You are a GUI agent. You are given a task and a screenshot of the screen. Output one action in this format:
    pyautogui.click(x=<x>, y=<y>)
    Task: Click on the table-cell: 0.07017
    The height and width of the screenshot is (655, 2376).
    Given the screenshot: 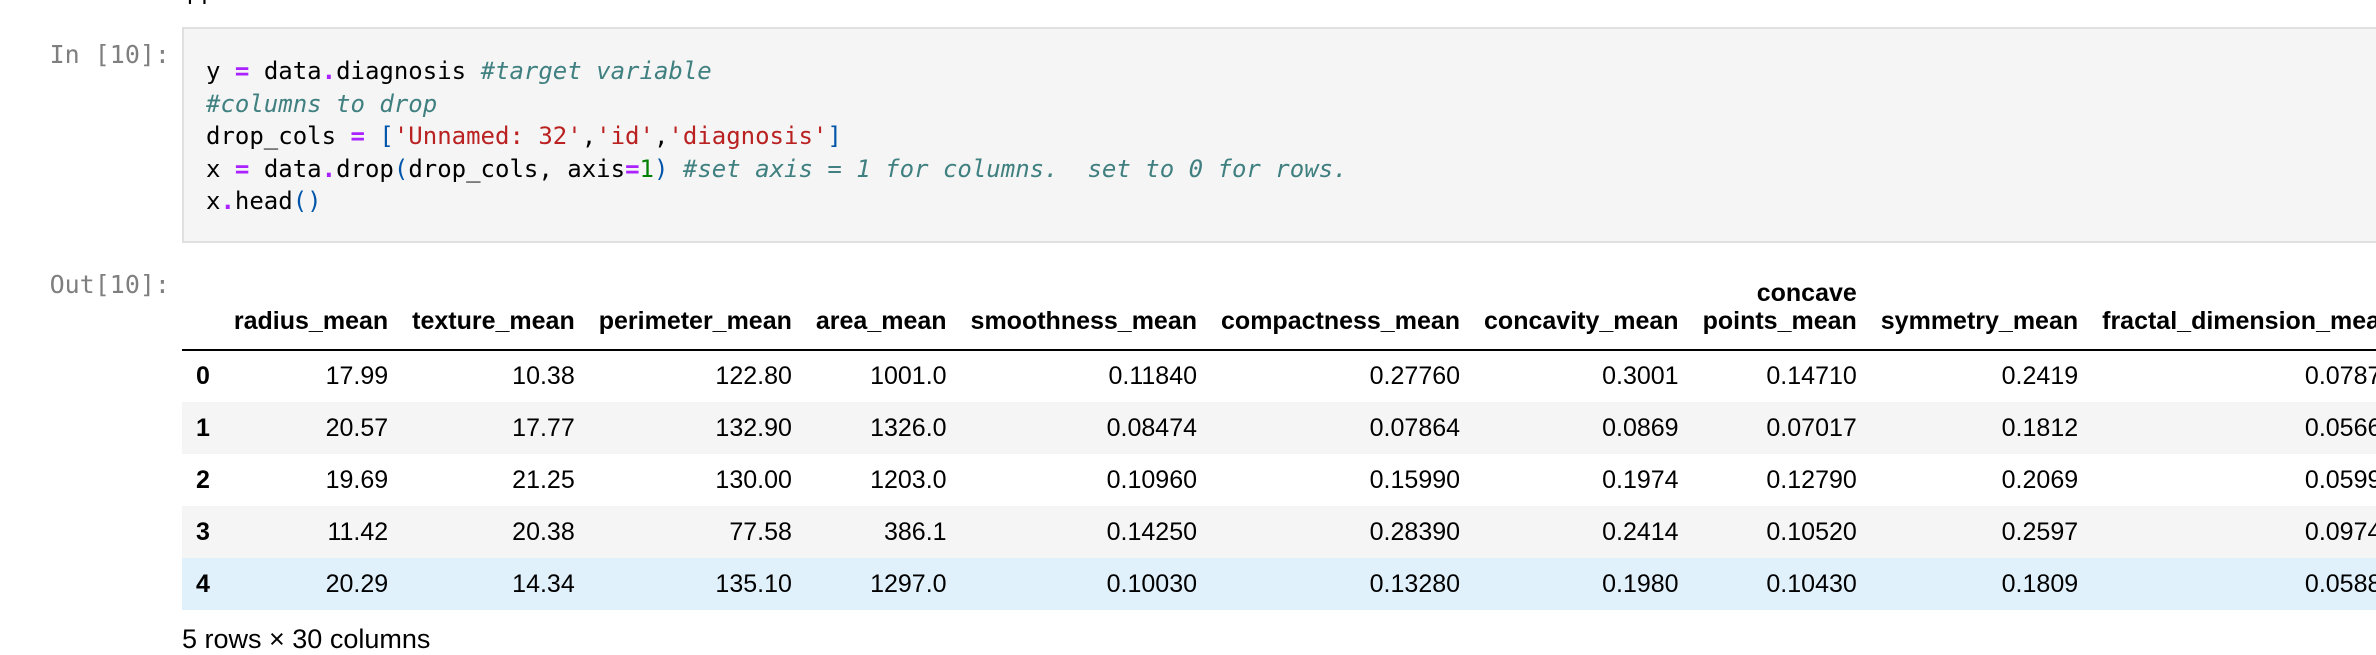 What is the action you would take?
    pyautogui.click(x=1811, y=427)
    